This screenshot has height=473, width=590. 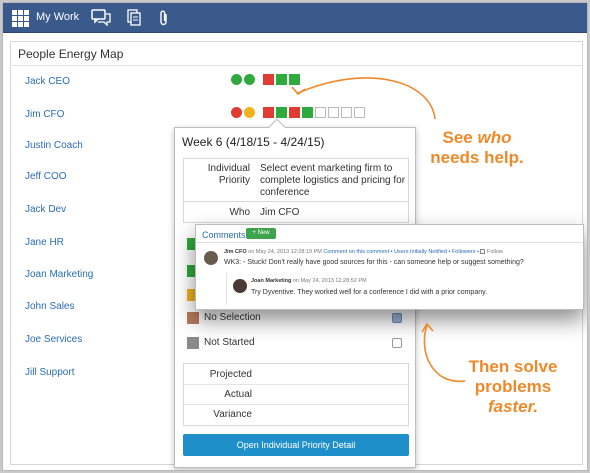 What do you see at coordinates (513, 406) in the screenshot?
I see `callout-emphasis: faster.` at bounding box center [513, 406].